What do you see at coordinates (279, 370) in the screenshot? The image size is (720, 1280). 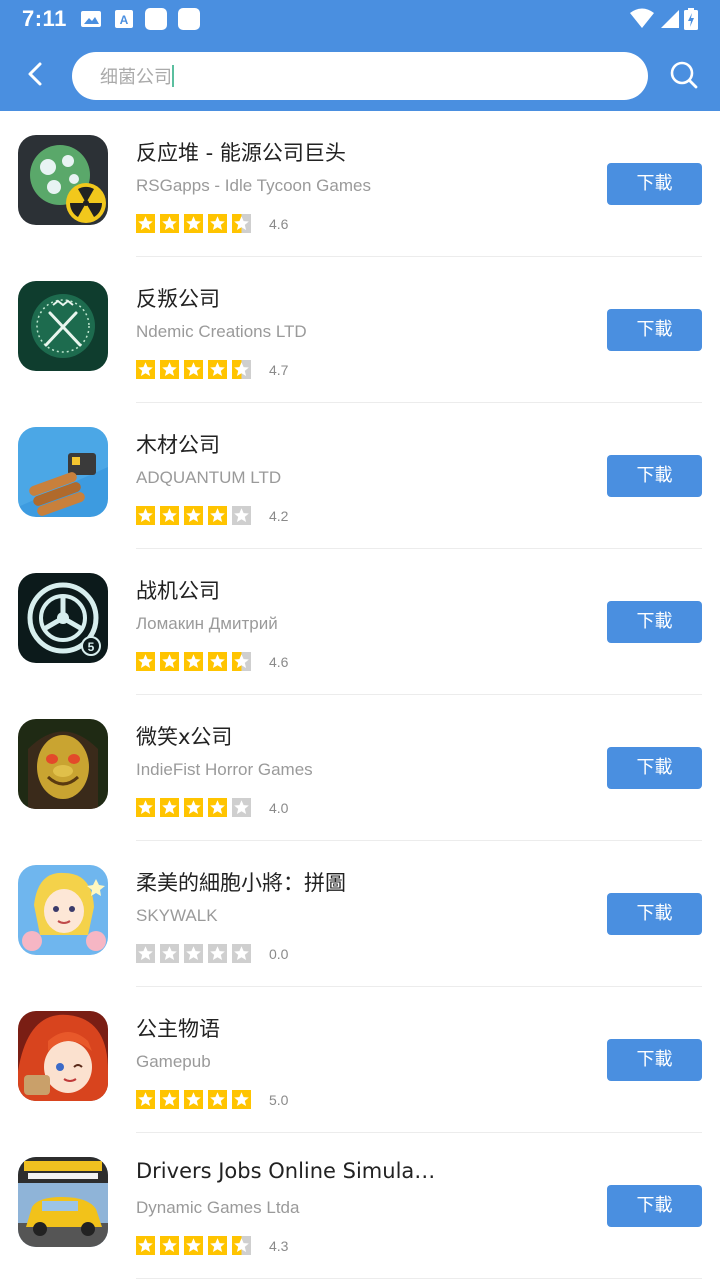 I see `rating-value: 4.7` at bounding box center [279, 370].